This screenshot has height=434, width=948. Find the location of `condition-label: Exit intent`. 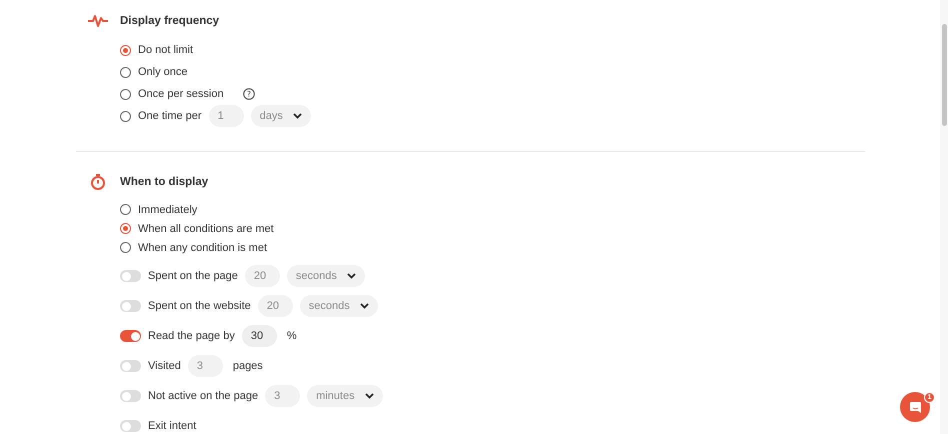

condition-label: Exit intent is located at coordinates (172, 426).